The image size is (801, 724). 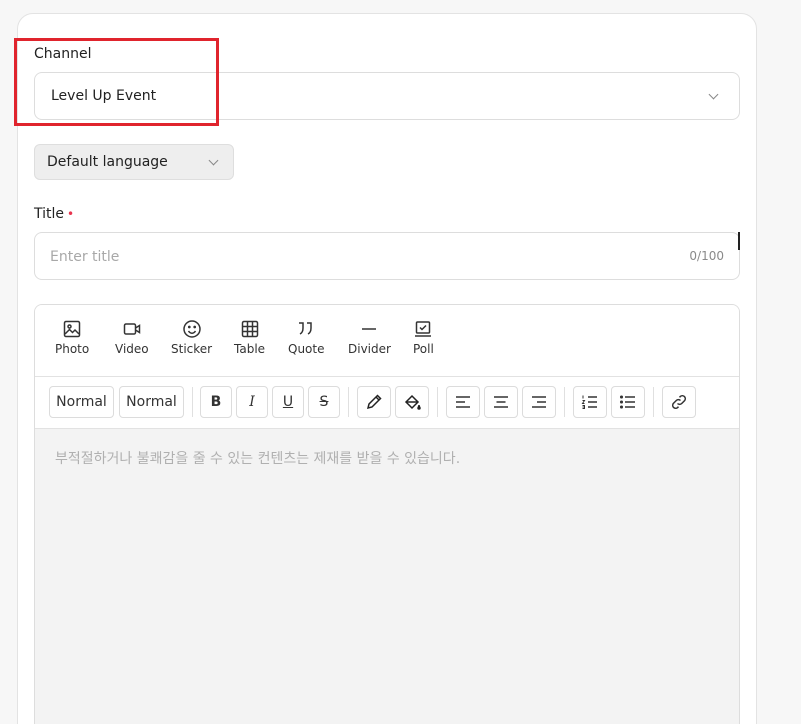 What do you see at coordinates (252, 402) in the screenshot?
I see `italic-button: I` at bounding box center [252, 402].